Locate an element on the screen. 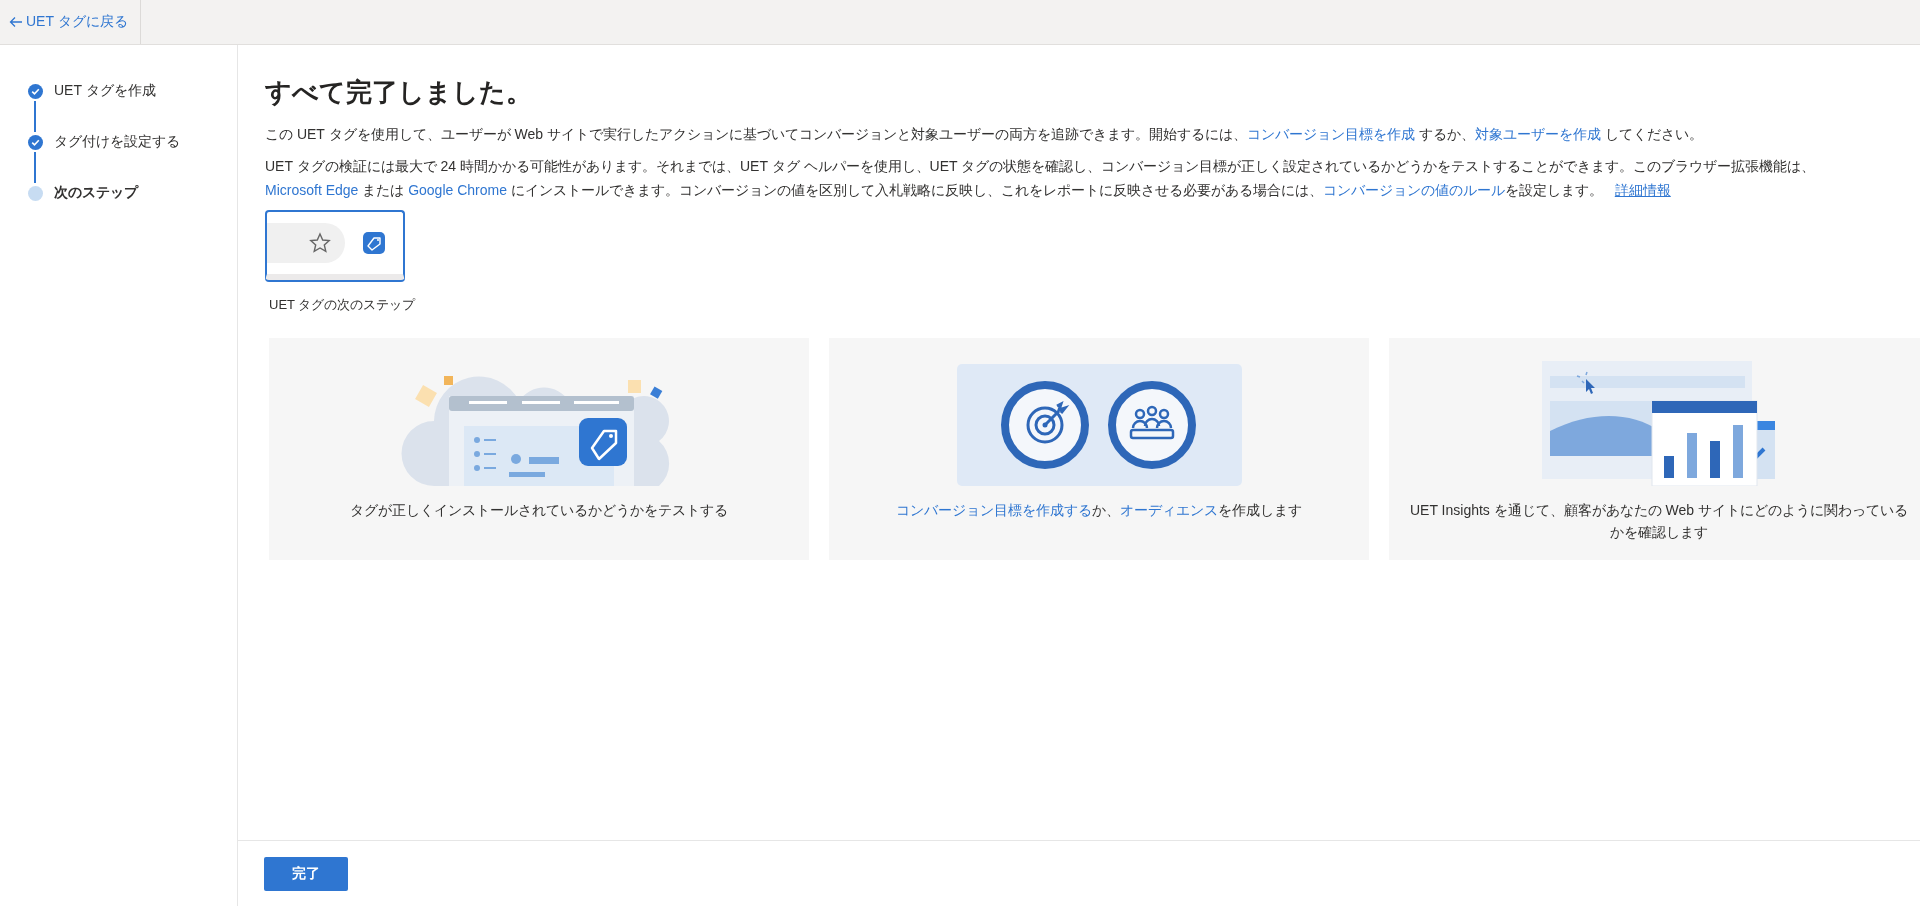 Image resolution: width=1920 pixels, height=906 pixels. next-step-card: コンバージョン目標を作成するか、オーディエンス を作成します is located at coordinates (1099, 449).